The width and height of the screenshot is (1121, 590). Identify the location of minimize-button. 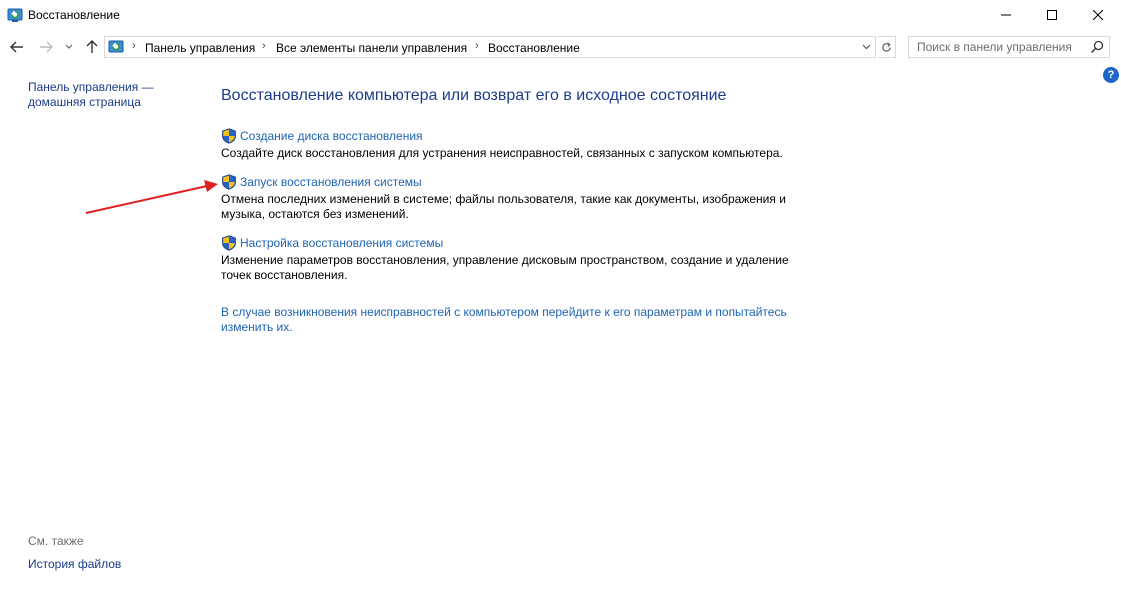
(1006, 15).